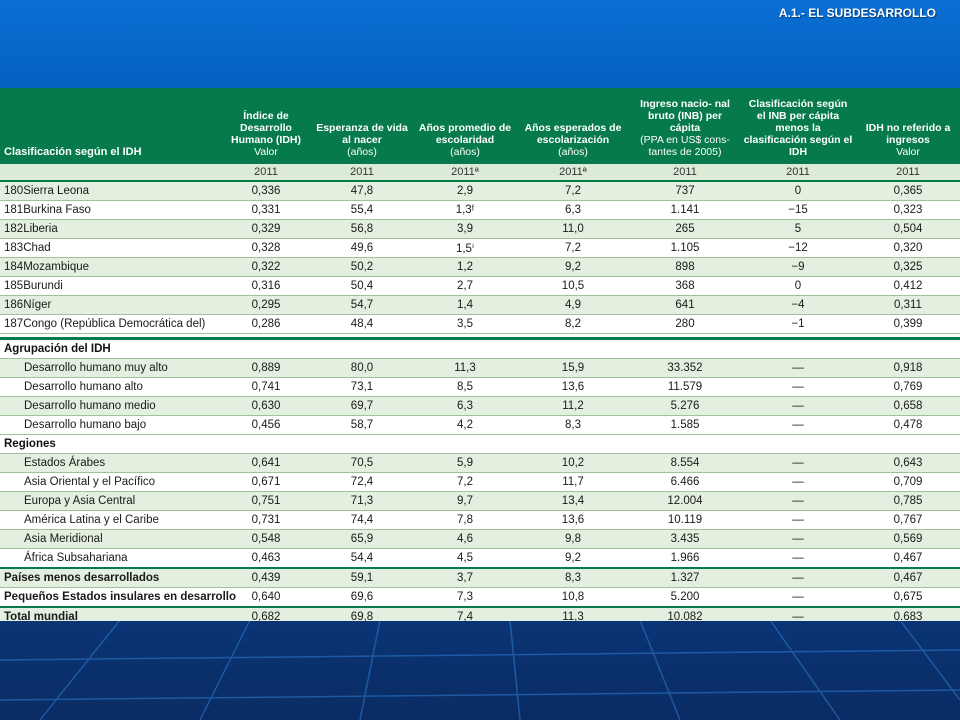  I want to click on row-label: 181Burkina Faso, so click(111, 210).